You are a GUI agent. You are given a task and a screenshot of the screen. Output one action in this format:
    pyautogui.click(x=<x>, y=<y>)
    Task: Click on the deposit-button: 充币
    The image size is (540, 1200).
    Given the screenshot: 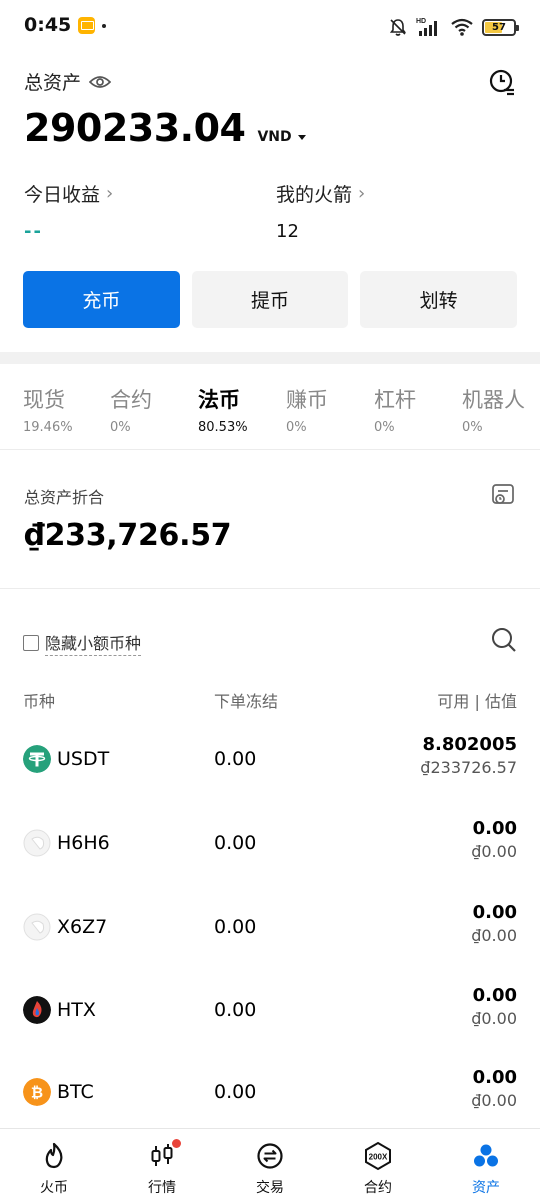 What is the action you would take?
    pyautogui.click(x=101, y=299)
    